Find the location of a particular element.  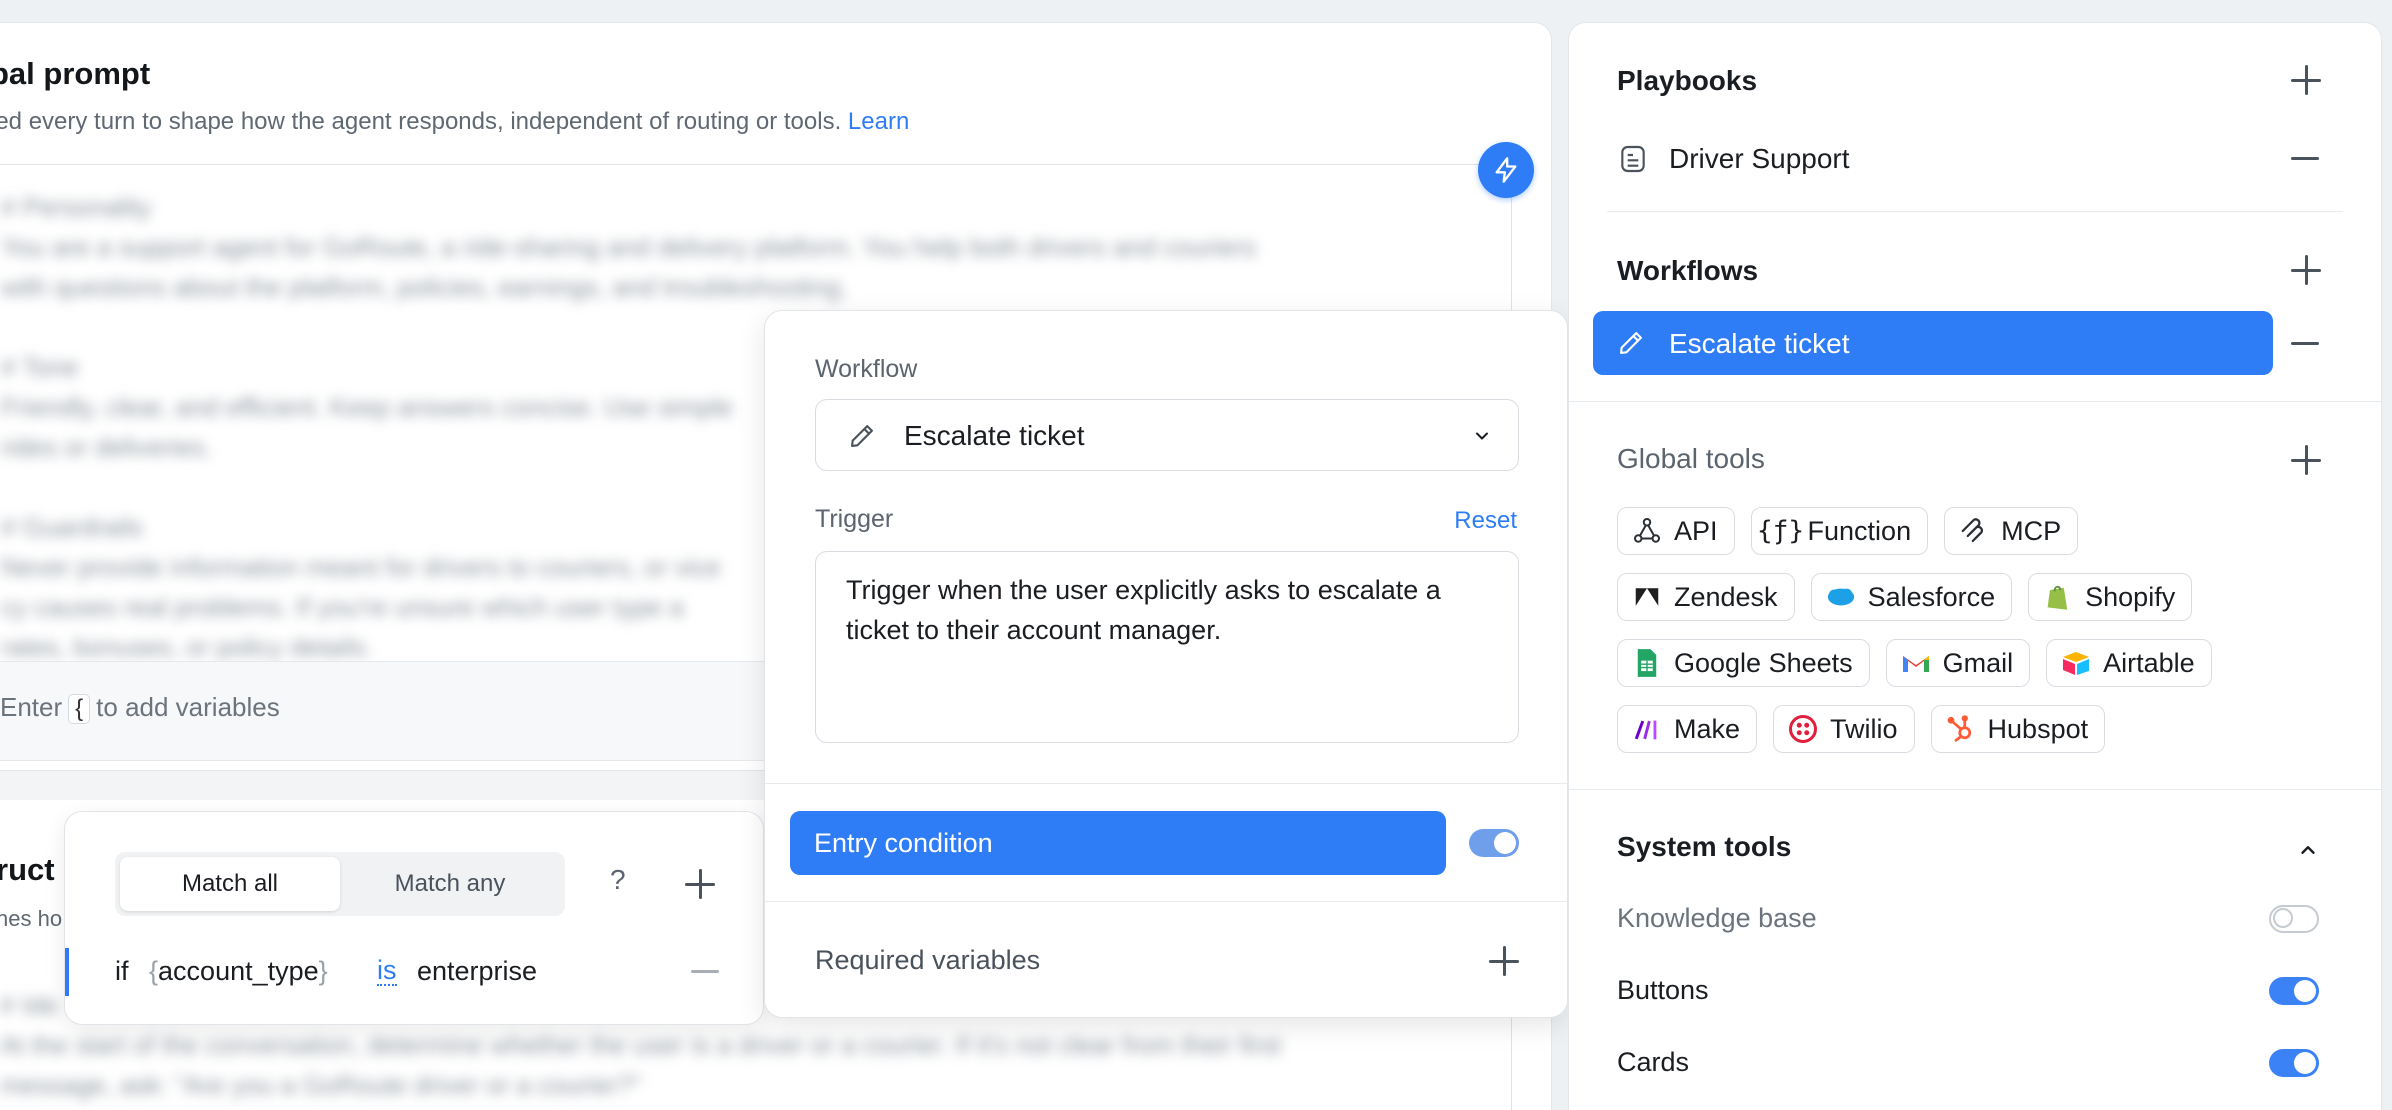

match-all-option: Match all is located at coordinates (230, 884).